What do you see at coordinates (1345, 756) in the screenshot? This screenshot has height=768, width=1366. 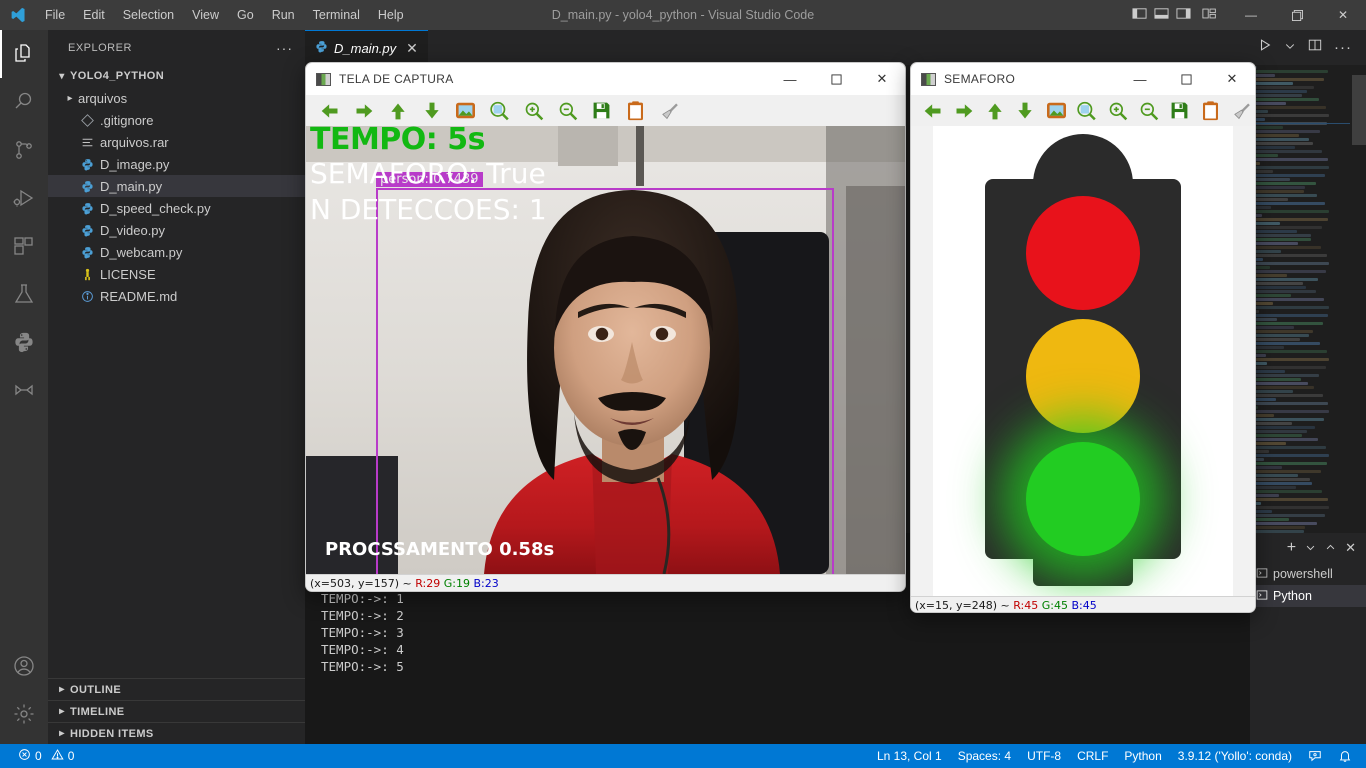 I see `status-notifications-bell-icon` at bounding box center [1345, 756].